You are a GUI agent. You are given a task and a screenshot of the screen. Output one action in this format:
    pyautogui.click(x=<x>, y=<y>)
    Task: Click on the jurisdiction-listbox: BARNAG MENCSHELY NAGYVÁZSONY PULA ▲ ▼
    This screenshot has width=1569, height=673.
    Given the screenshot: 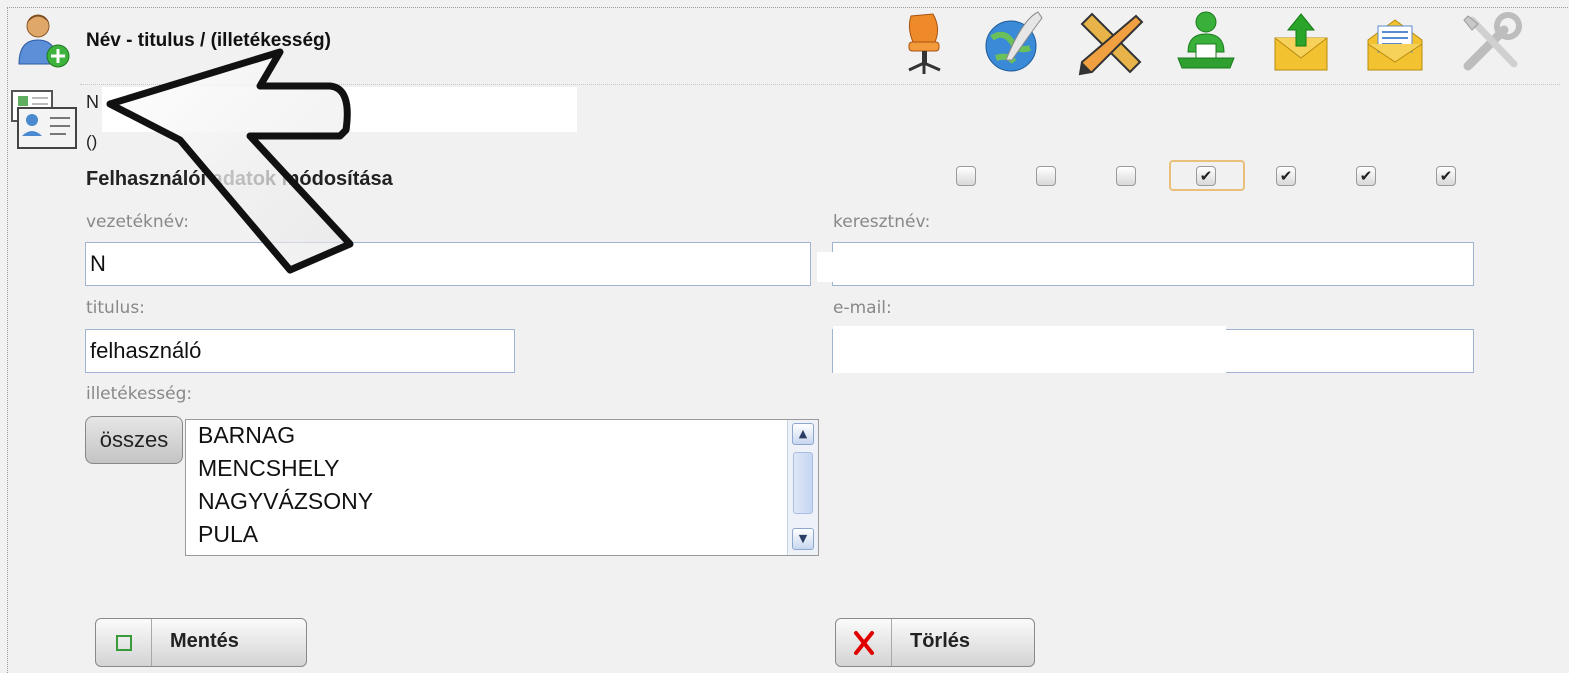 What is the action you would take?
    pyautogui.click(x=502, y=487)
    